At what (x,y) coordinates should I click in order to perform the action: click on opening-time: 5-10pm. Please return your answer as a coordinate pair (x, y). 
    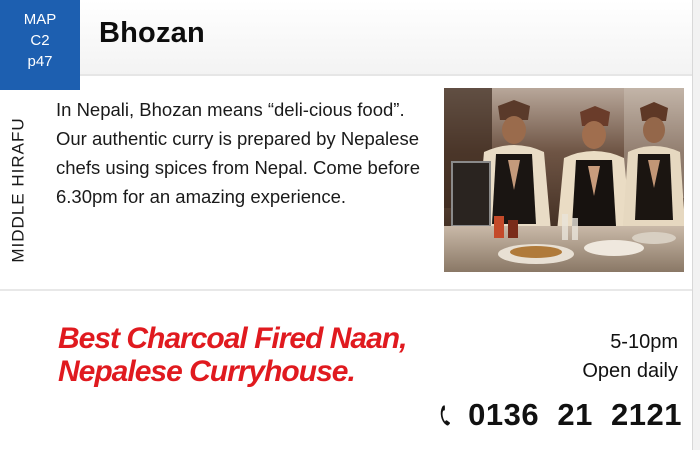
    Looking at the image, I should click on (644, 342).